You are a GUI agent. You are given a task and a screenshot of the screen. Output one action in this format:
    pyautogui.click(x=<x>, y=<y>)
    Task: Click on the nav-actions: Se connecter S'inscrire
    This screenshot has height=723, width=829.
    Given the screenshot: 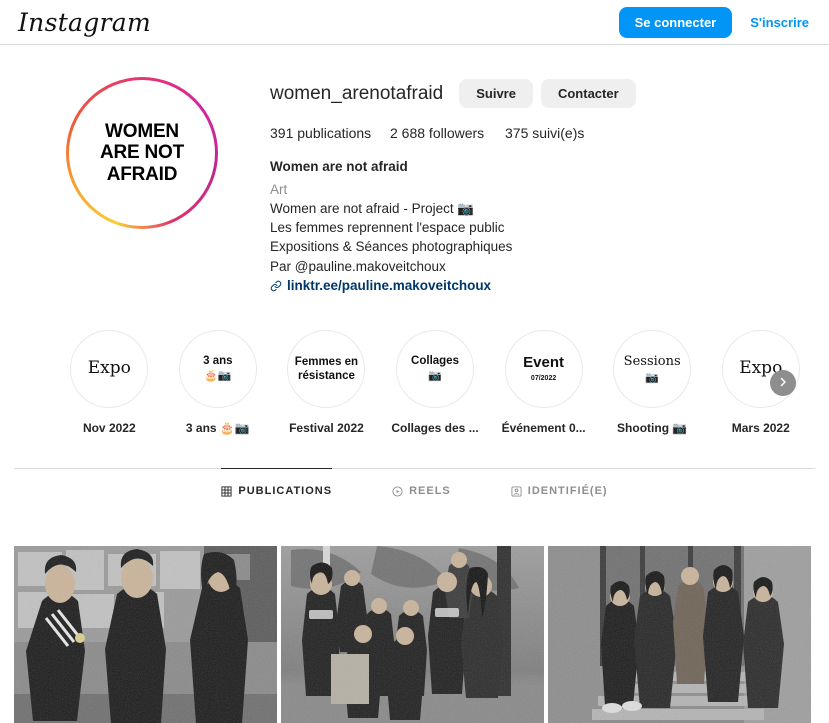 What is the action you would take?
    pyautogui.click(x=713, y=22)
    